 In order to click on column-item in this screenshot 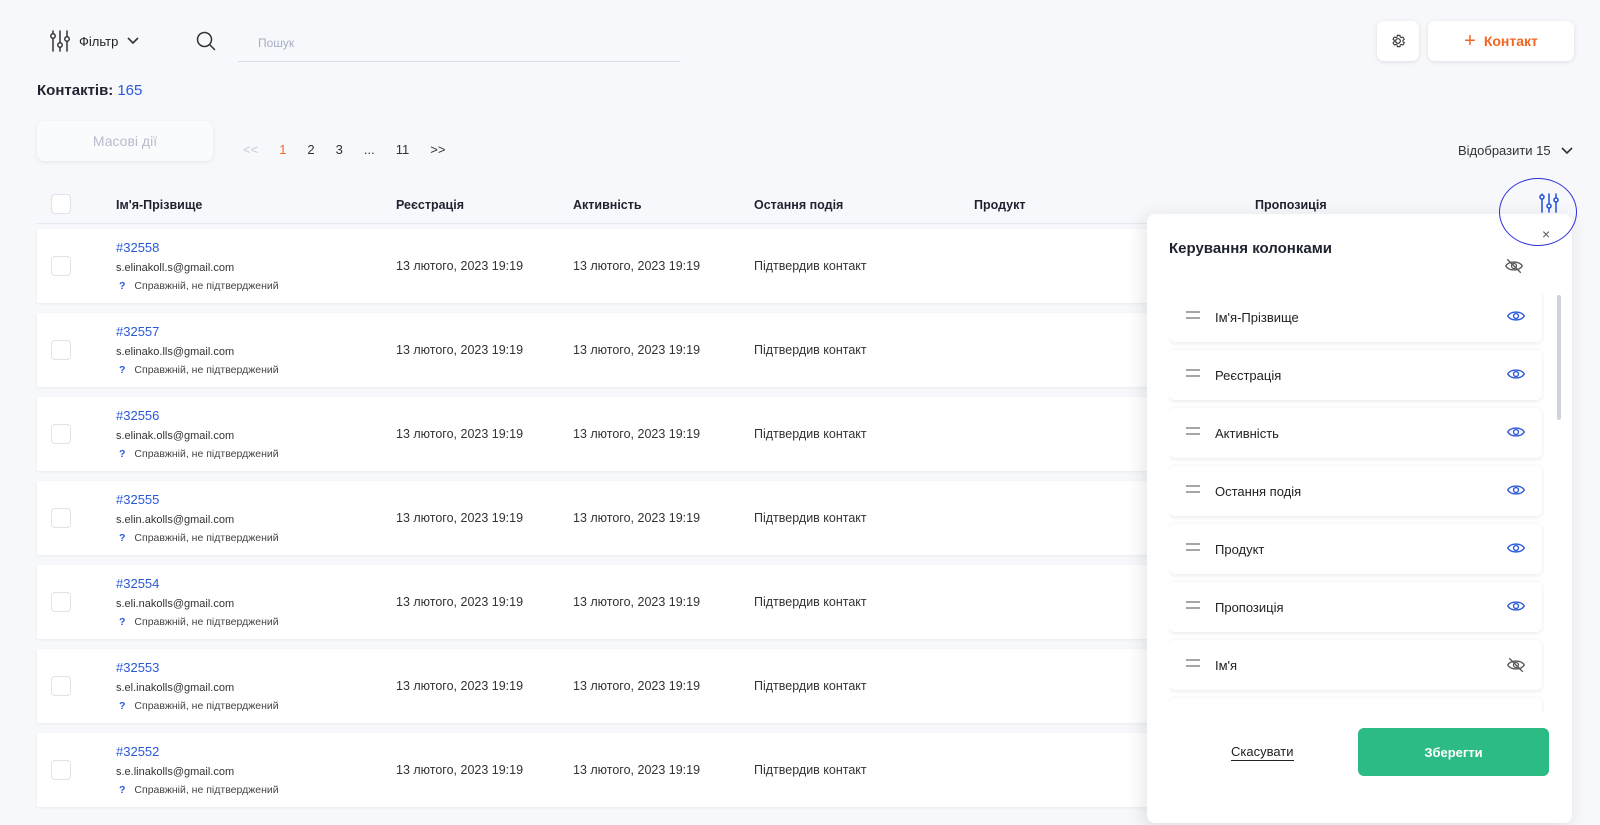, I will do `click(1355, 705)`.